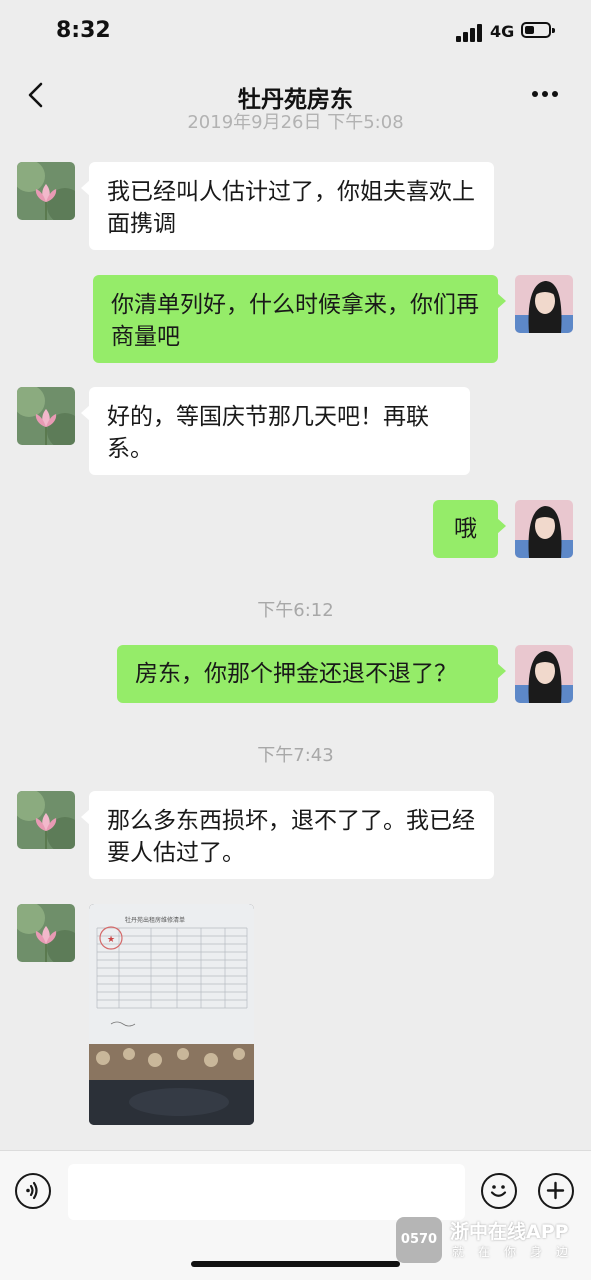  Describe the element at coordinates (266, 1192) in the screenshot. I see `message-input` at that location.